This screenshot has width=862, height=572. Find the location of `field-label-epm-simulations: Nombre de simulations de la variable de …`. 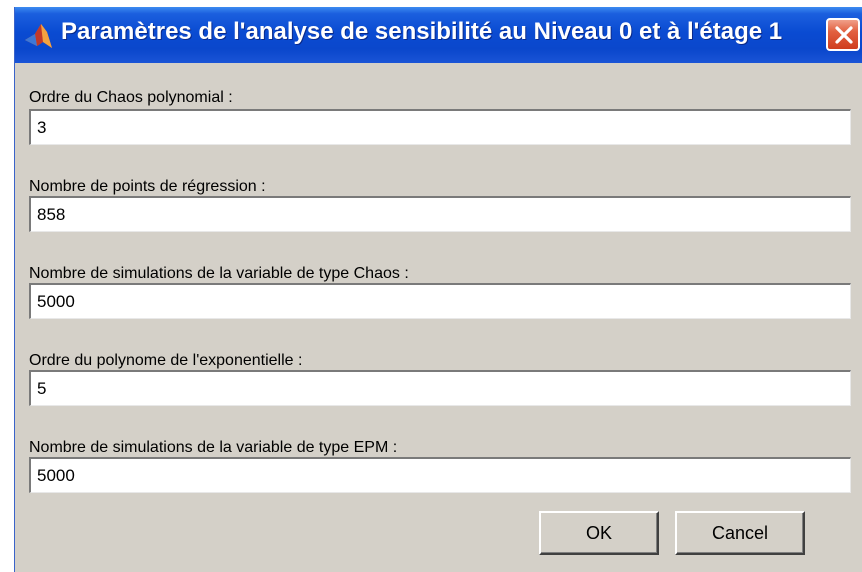

field-label-epm-simulations: Nombre de simulations de la variable de … is located at coordinates (213, 447).